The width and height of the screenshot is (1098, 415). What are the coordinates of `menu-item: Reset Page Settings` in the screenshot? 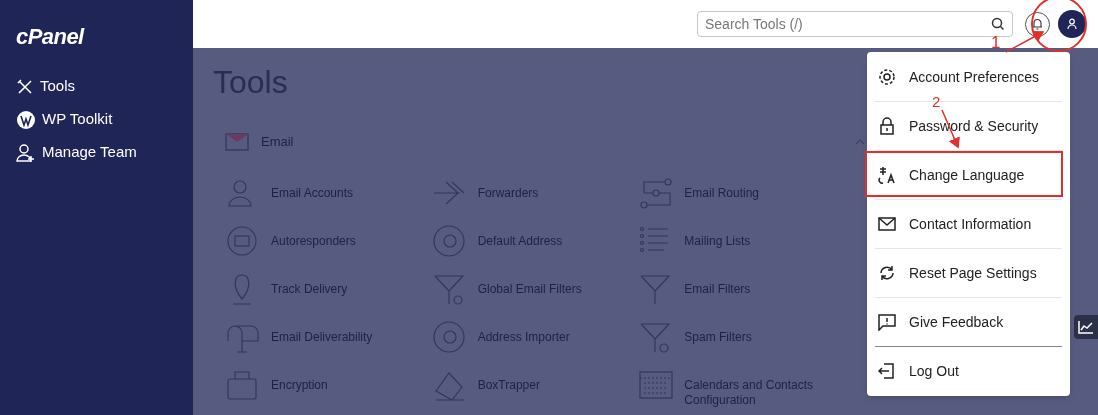 It's located at (968, 273).